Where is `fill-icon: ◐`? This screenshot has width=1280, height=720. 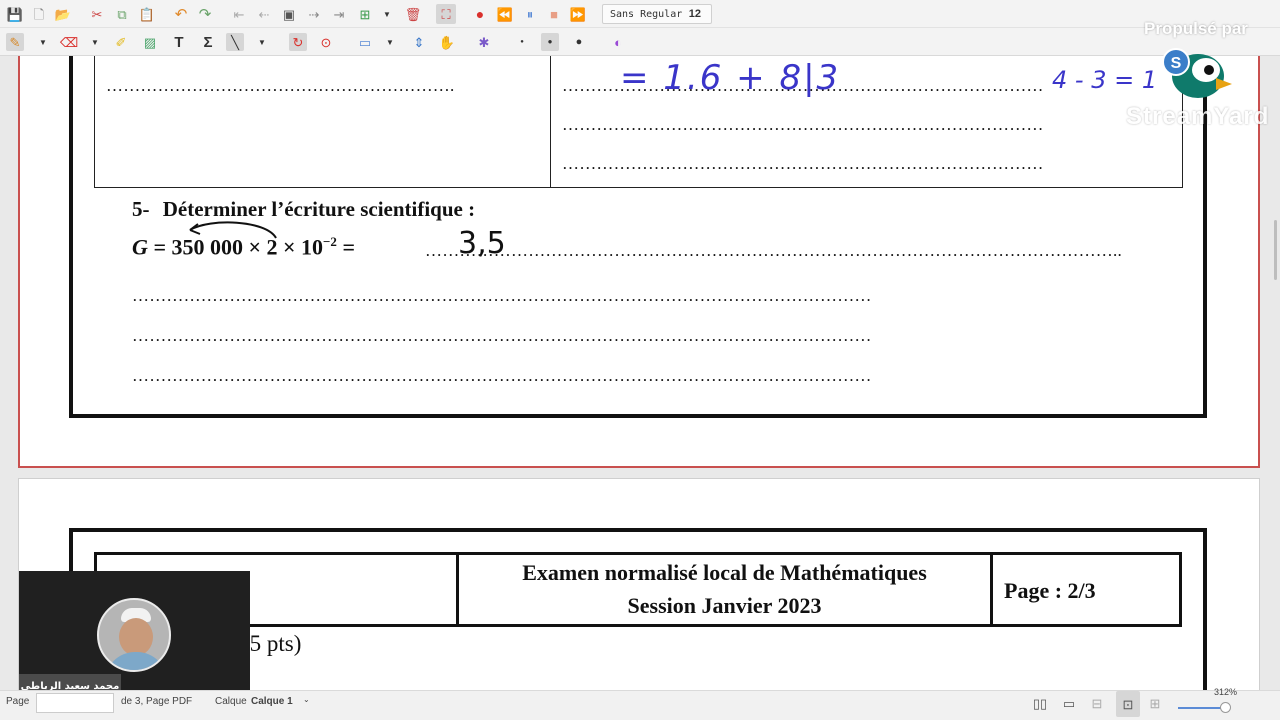
fill-icon: ◐ is located at coordinates (618, 42).